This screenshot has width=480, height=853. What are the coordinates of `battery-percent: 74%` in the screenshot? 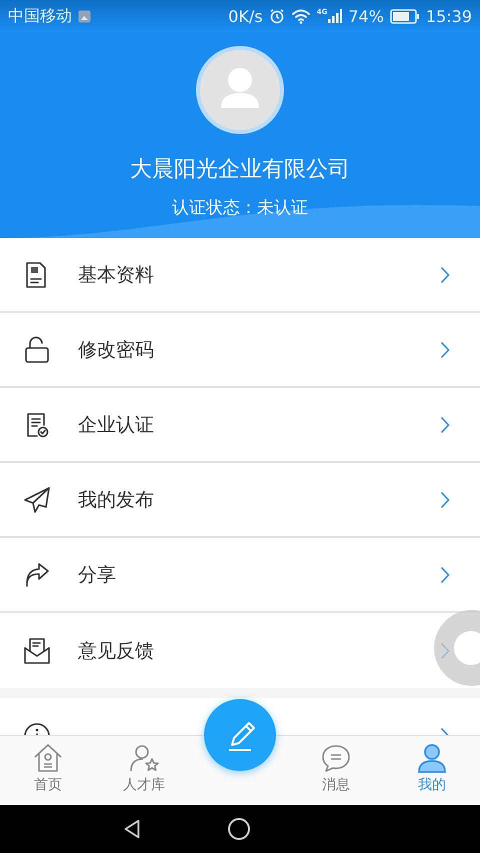 It's located at (366, 16).